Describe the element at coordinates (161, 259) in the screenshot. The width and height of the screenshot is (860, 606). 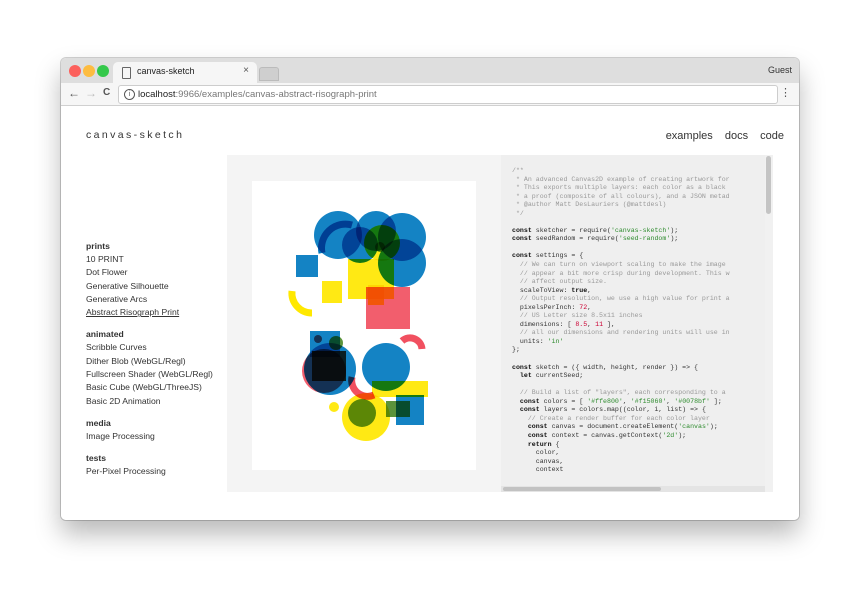
I see `sidebar-item: 10 PRINT` at that location.